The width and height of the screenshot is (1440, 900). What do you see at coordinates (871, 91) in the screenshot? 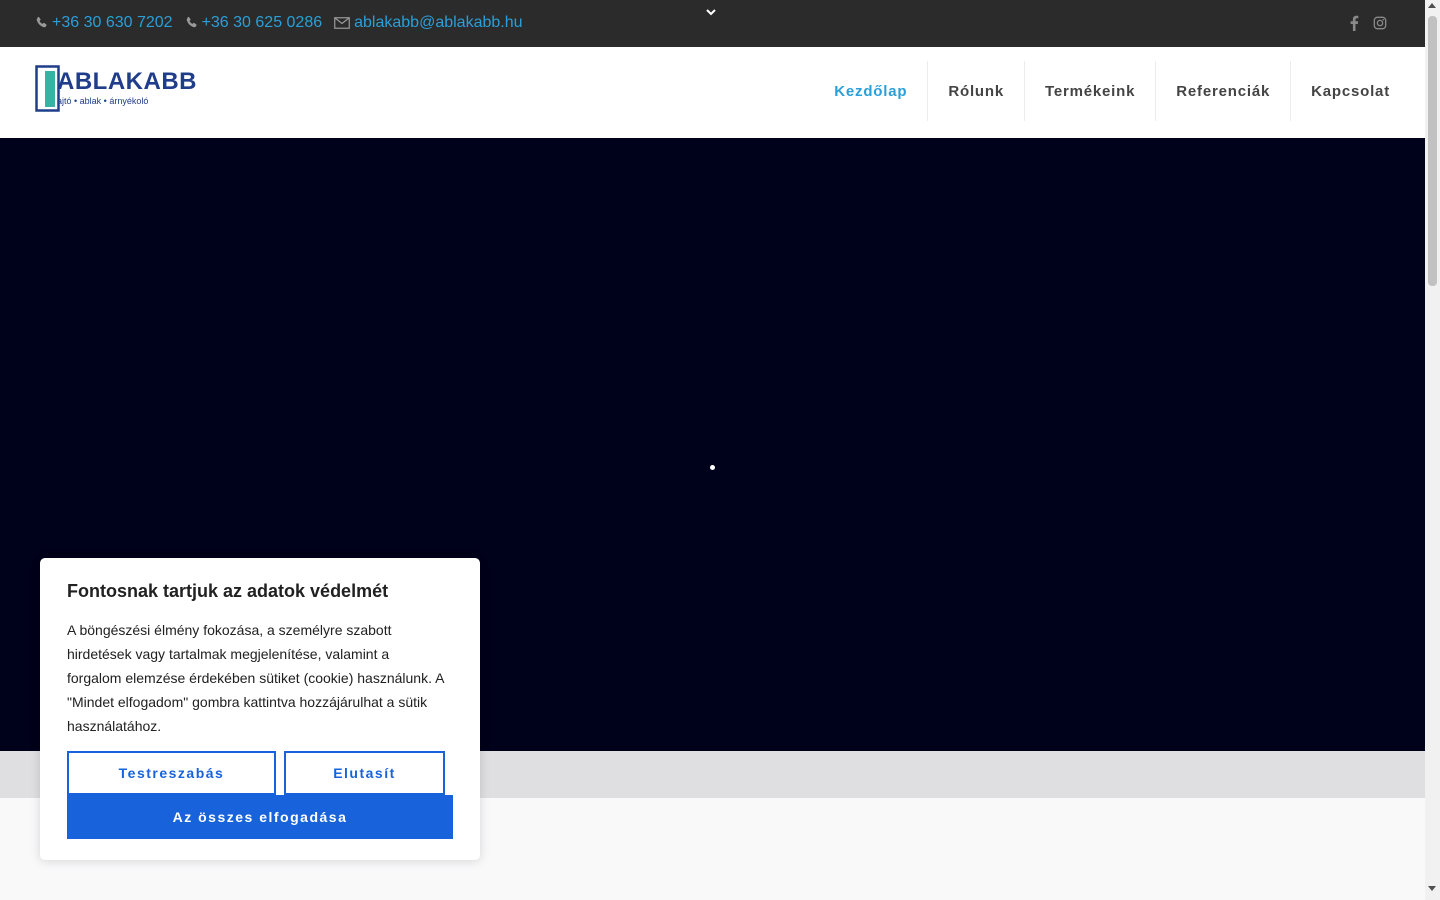
I see `nav-item-kezdolap: Kezdőlap` at bounding box center [871, 91].